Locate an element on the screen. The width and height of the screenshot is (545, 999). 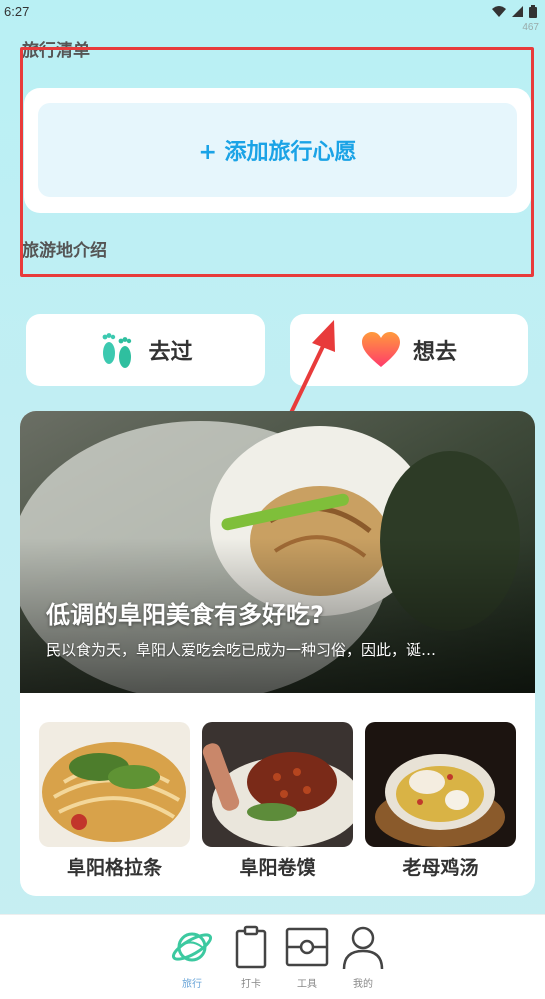
food-item: 阜阳格拉条 is located at coordinates (114, 801).